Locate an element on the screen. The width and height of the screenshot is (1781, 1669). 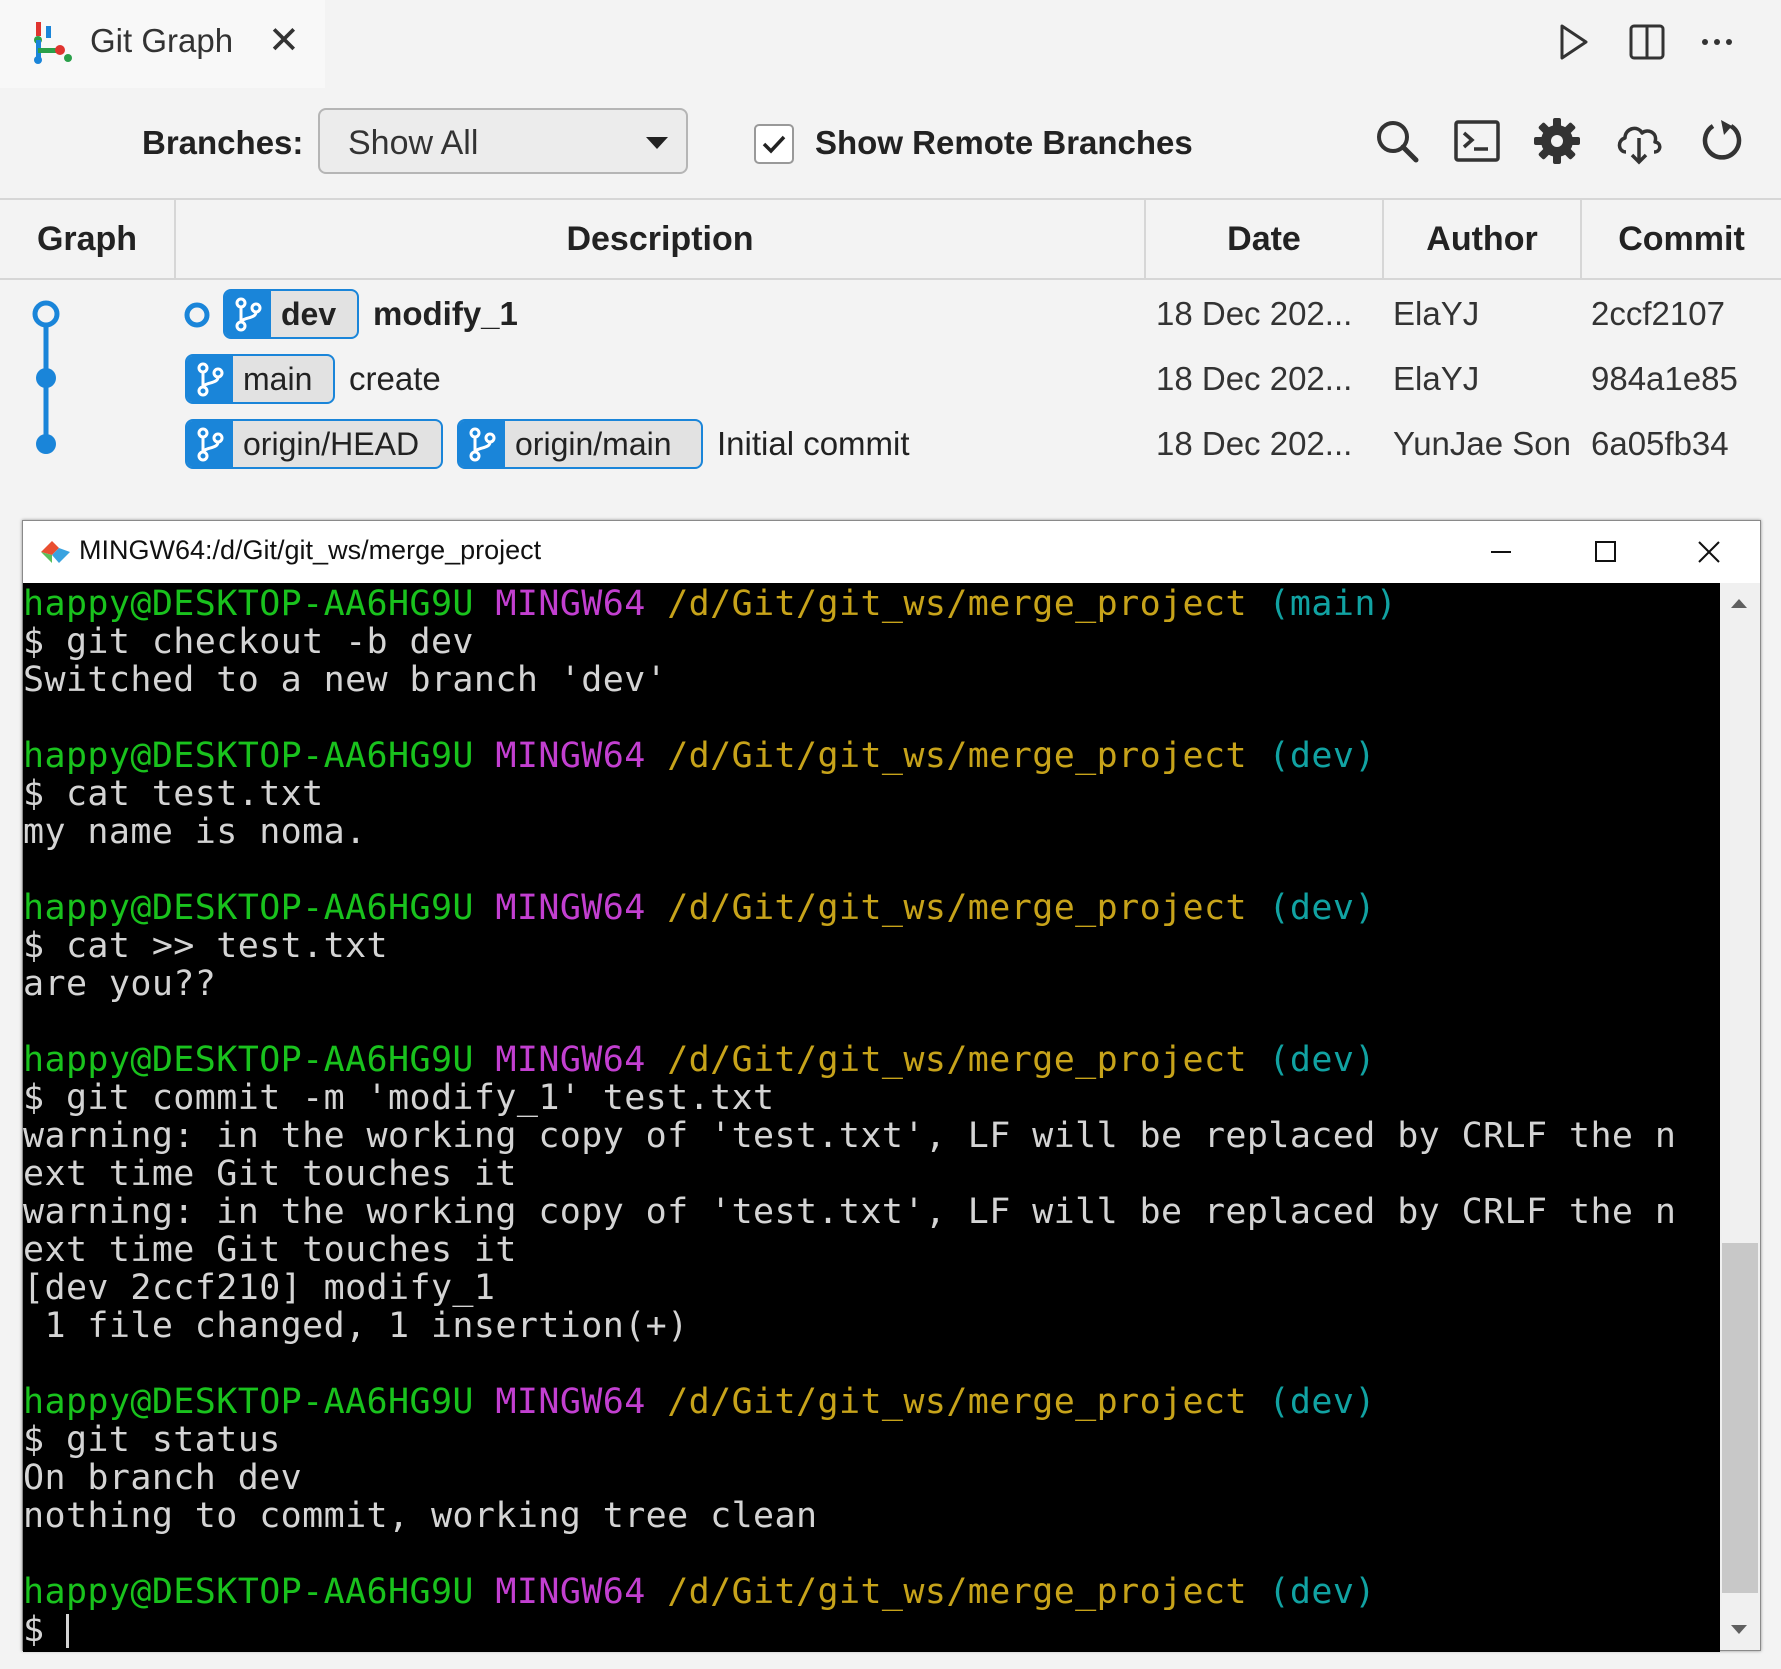
show-remote-branches-checkbox is located at coordinates (774, 144).